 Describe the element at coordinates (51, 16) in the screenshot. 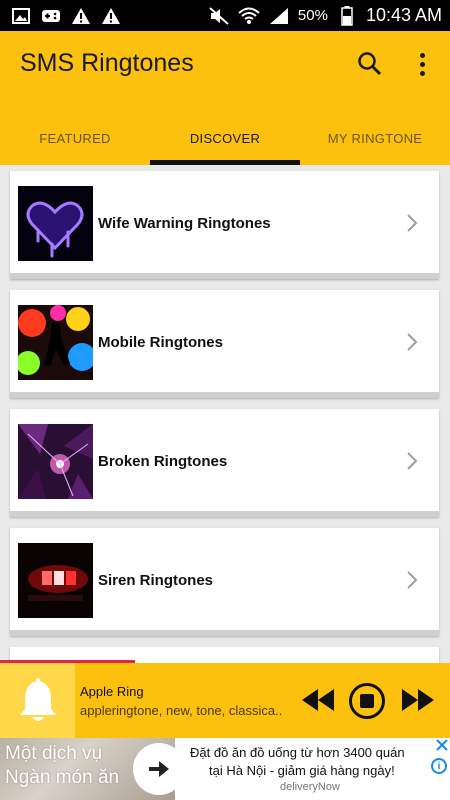

I see `gamepad-icon` at that location.